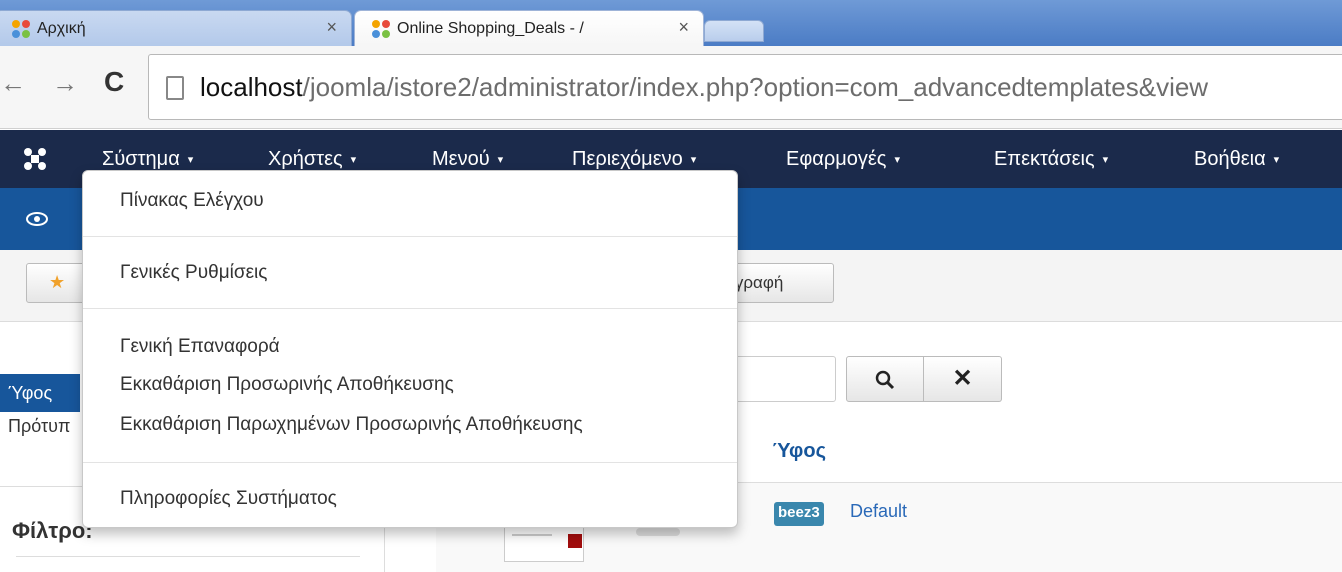 Image resolution: width=1342 pixels, height=572 pixels. Describe the element at coordinates (799, 451) in the screenshot. I see `column-header-style: Ύφος` at that location.